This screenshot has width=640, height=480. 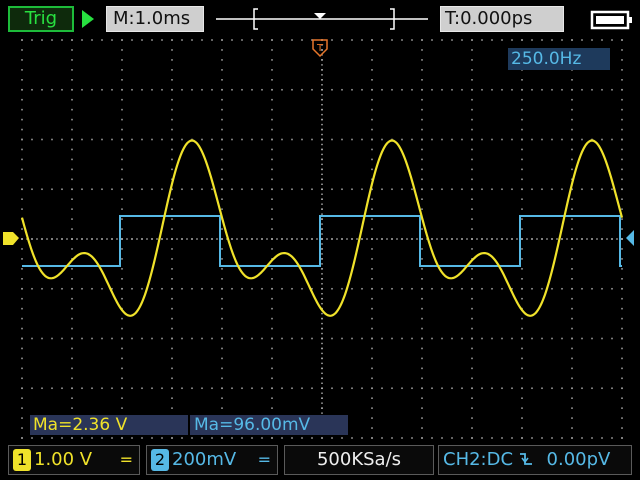 I want to click on trigger-level: 0.00pV, so click(x=578, y=459).